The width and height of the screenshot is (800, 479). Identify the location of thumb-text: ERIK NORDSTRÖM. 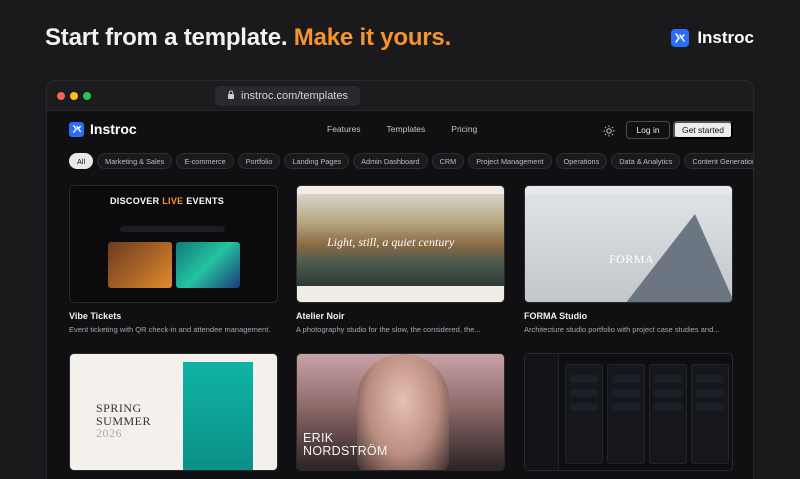
(345, 445).